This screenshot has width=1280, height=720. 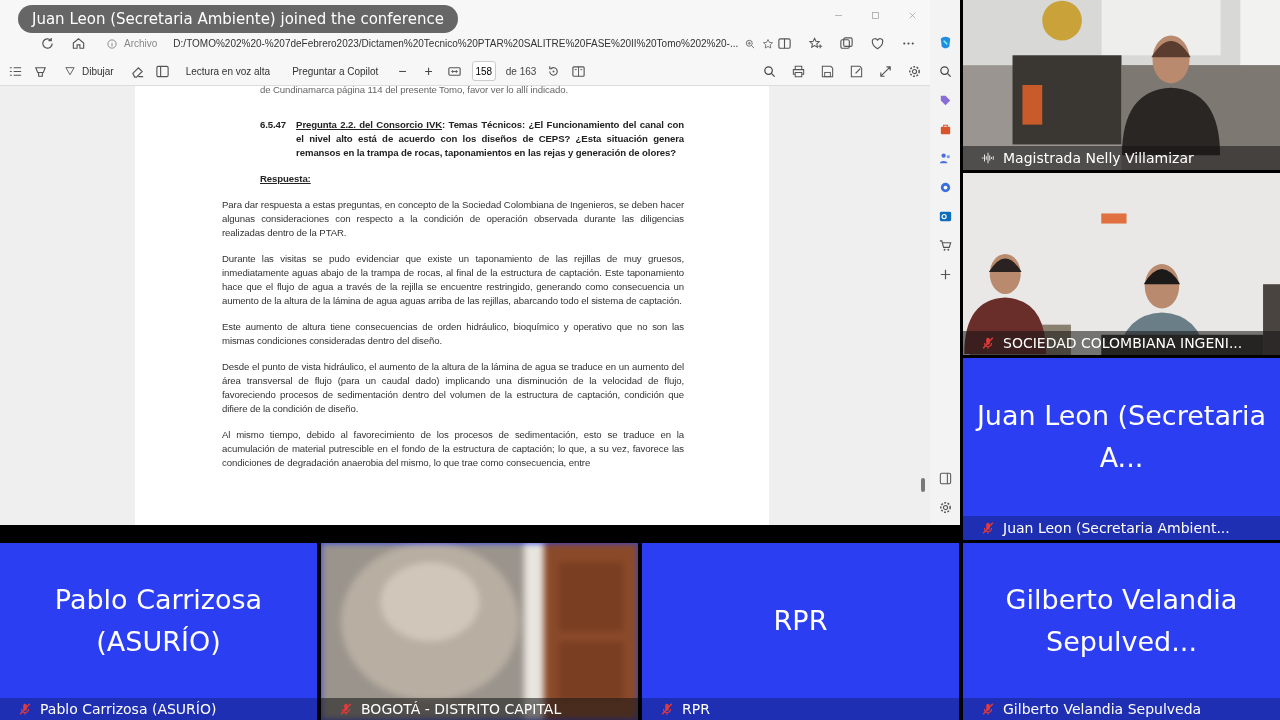 What do you see at coordinates (923, 485) in the screenshot?
I see `scrollbar-thumb` at bounding box center [923, 485].